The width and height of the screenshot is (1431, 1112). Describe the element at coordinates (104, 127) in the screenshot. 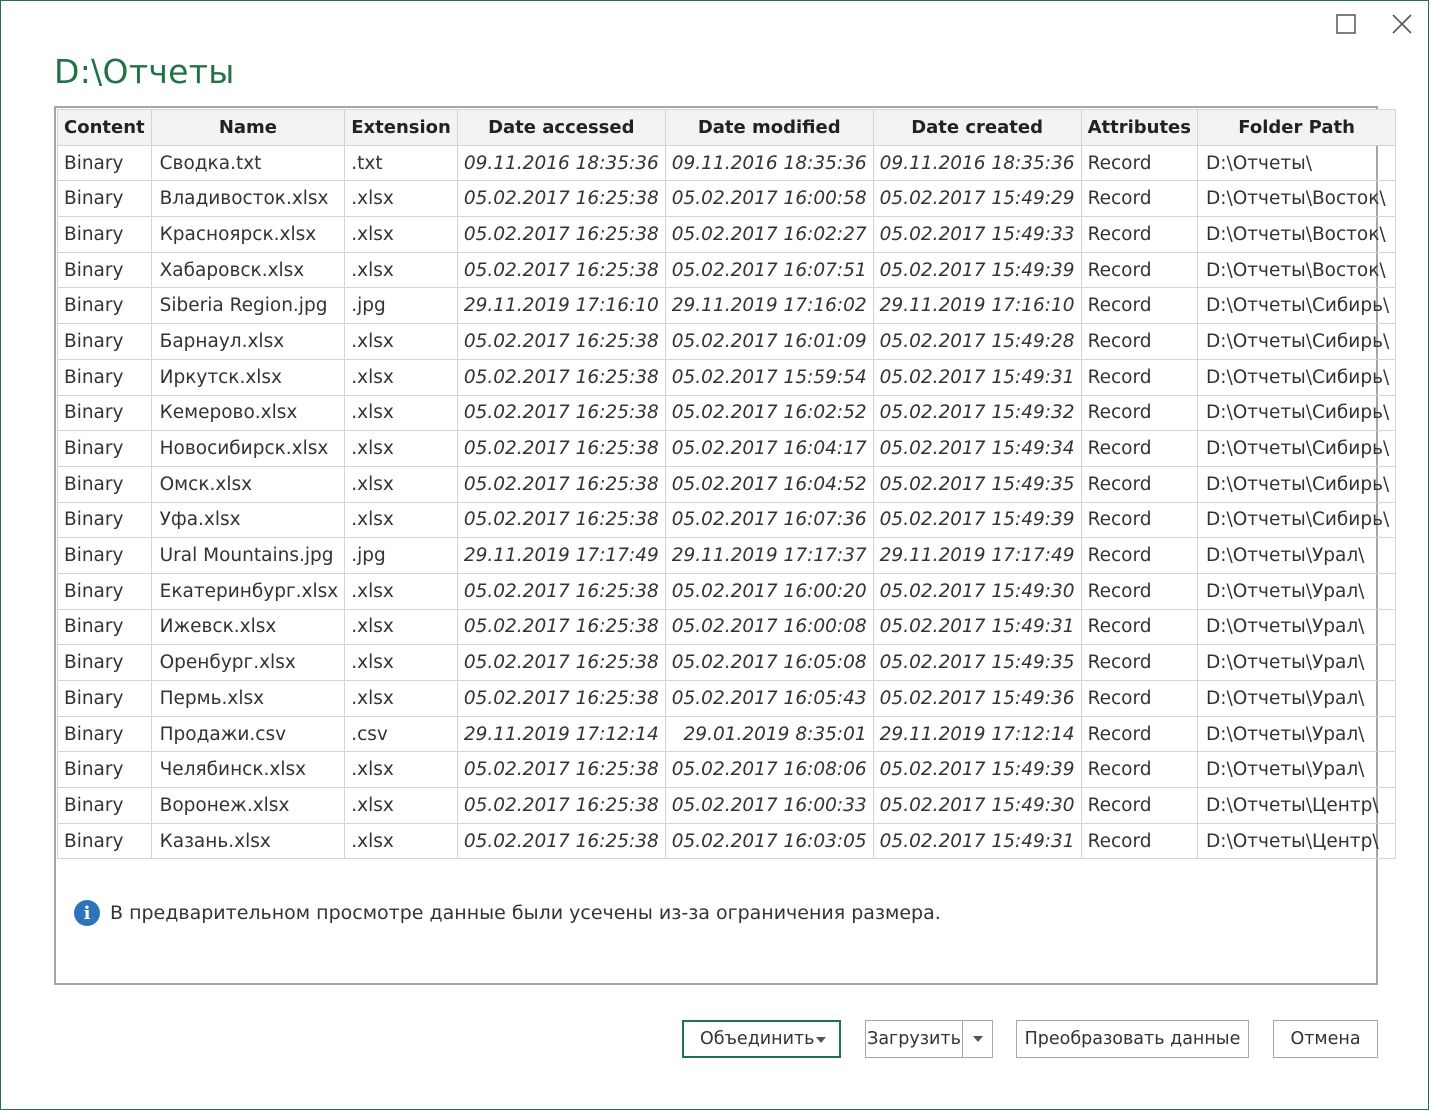

I see `column-header: Content` at that location.